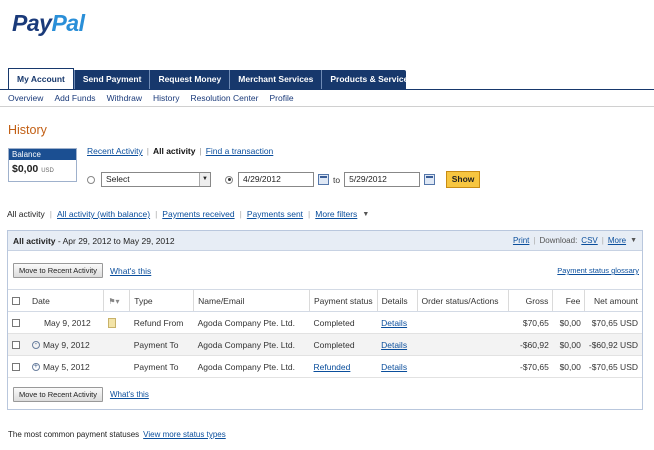 The image size is (654, 450). I want to click on status-glossary-link: Payment status glossary, so click(598, 270).